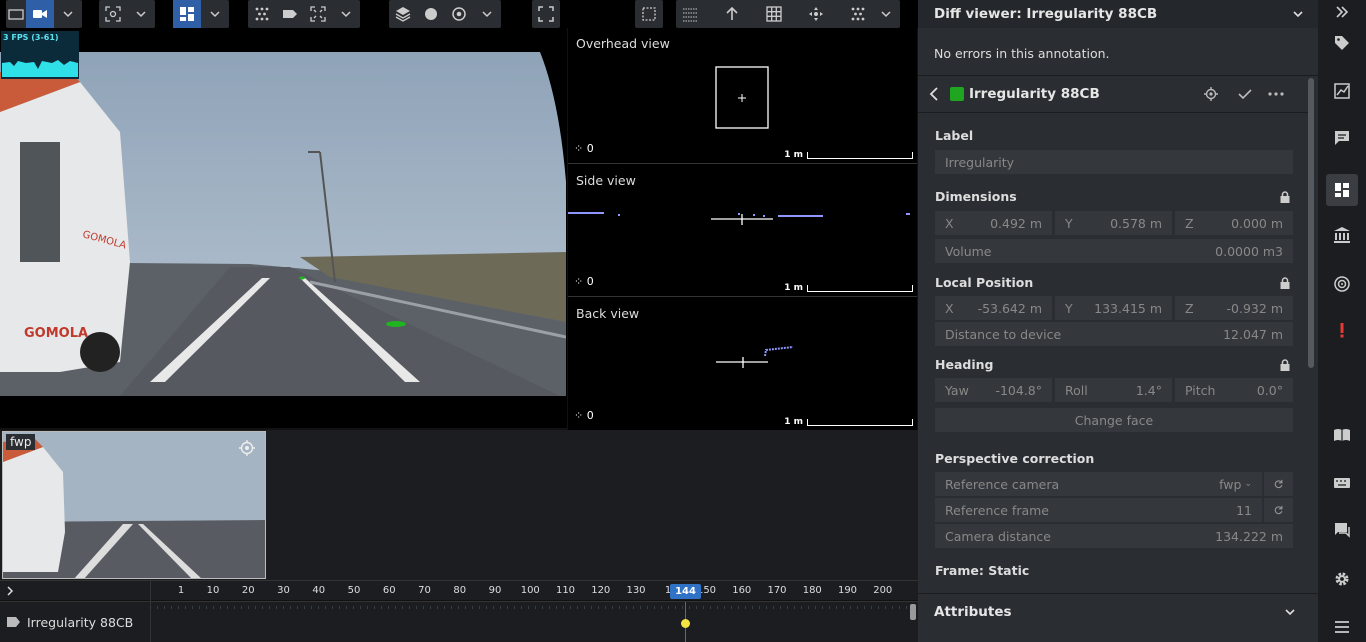  I want to click on field-value: 134.222 m, so click(1249, 536).